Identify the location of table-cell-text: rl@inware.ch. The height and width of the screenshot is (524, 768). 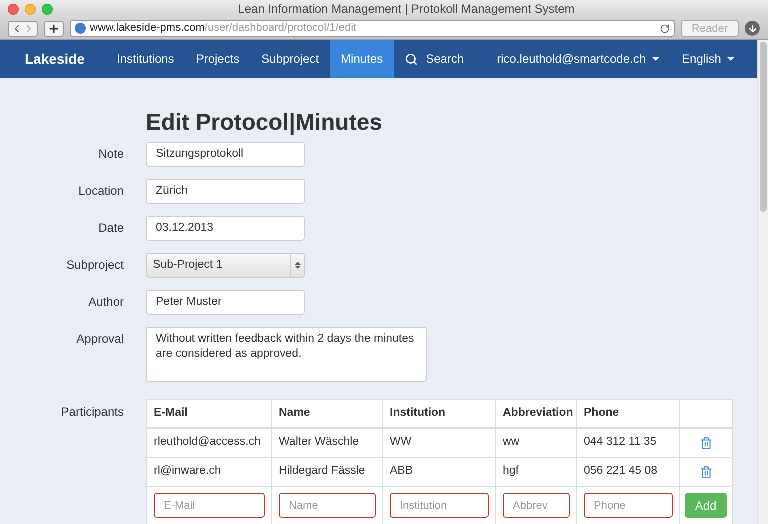
(188, 472).